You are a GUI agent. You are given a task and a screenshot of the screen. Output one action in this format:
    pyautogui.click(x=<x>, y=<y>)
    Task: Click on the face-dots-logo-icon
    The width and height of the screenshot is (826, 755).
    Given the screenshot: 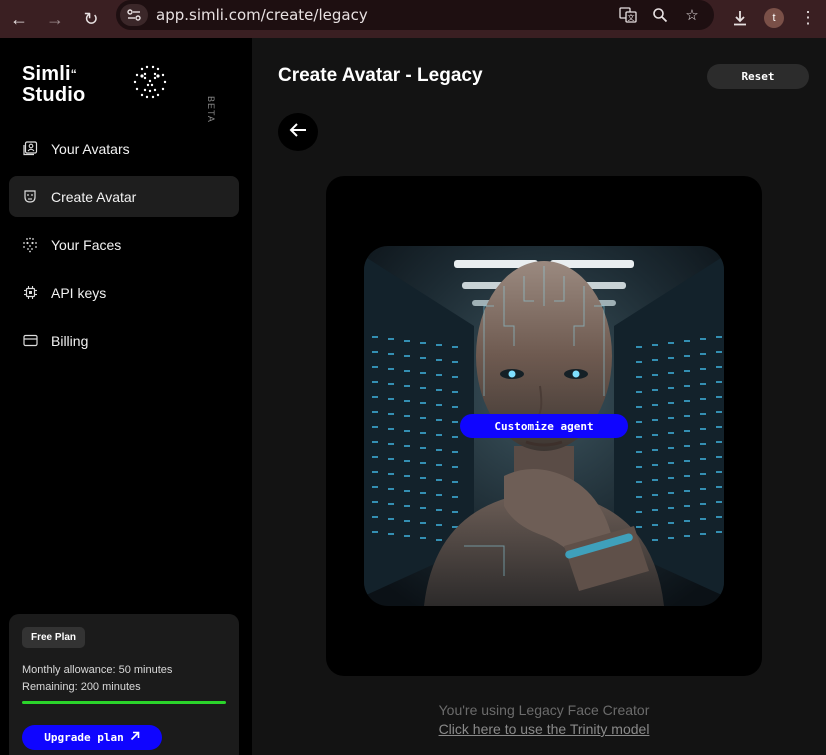 What is the action you would take?
    pyautogui.click(x=150, y=84)
    